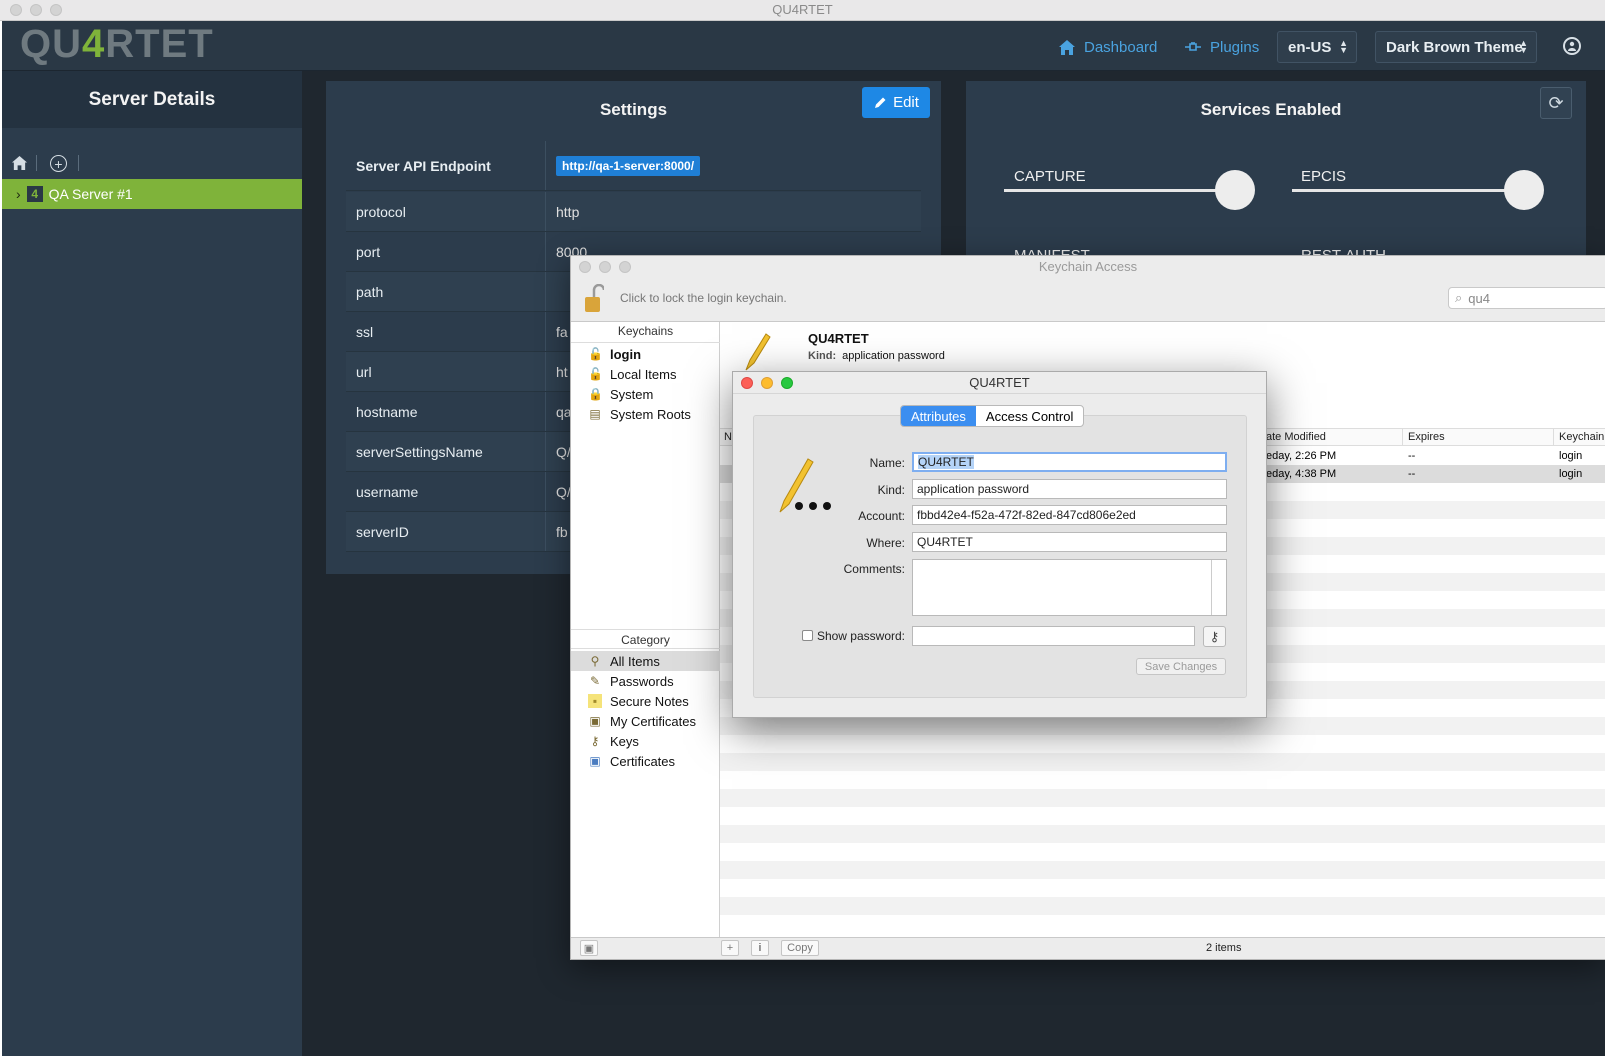 The width and height of the screenshot is (1605, 1056). Describe the element at coordinates (1224, 948) in the screenshot. I see `item-count: 2 items` at that location.